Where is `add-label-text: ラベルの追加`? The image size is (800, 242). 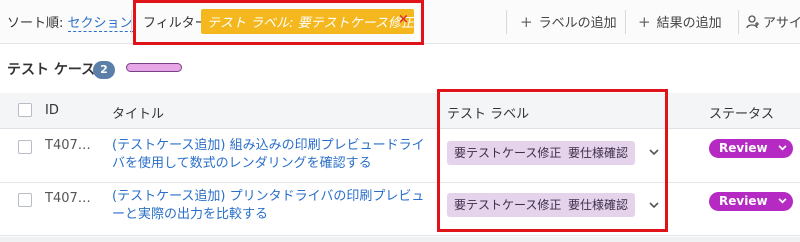
add-label-text: ラベルの追加 is located at coordinates (577, 23).